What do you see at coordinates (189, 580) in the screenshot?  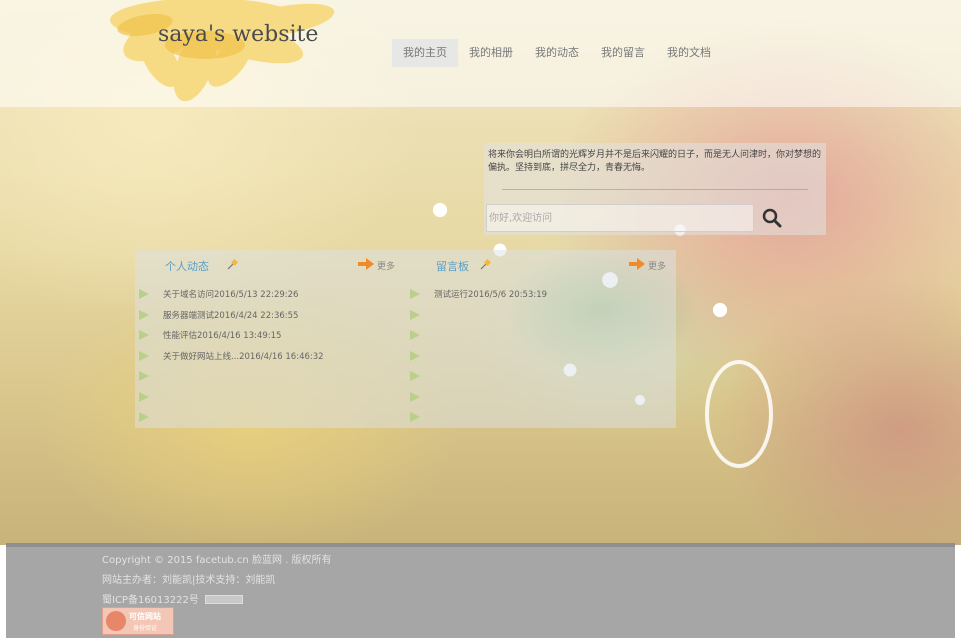 I see `host-info: 网站主办者：刘能凯|技术支持：刘能凯` at bounding box center [189, 580].